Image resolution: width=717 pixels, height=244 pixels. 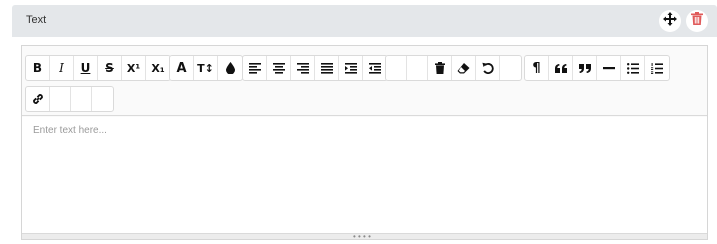 I want to click on move-arrows-icon, so click(x=670, y=21).